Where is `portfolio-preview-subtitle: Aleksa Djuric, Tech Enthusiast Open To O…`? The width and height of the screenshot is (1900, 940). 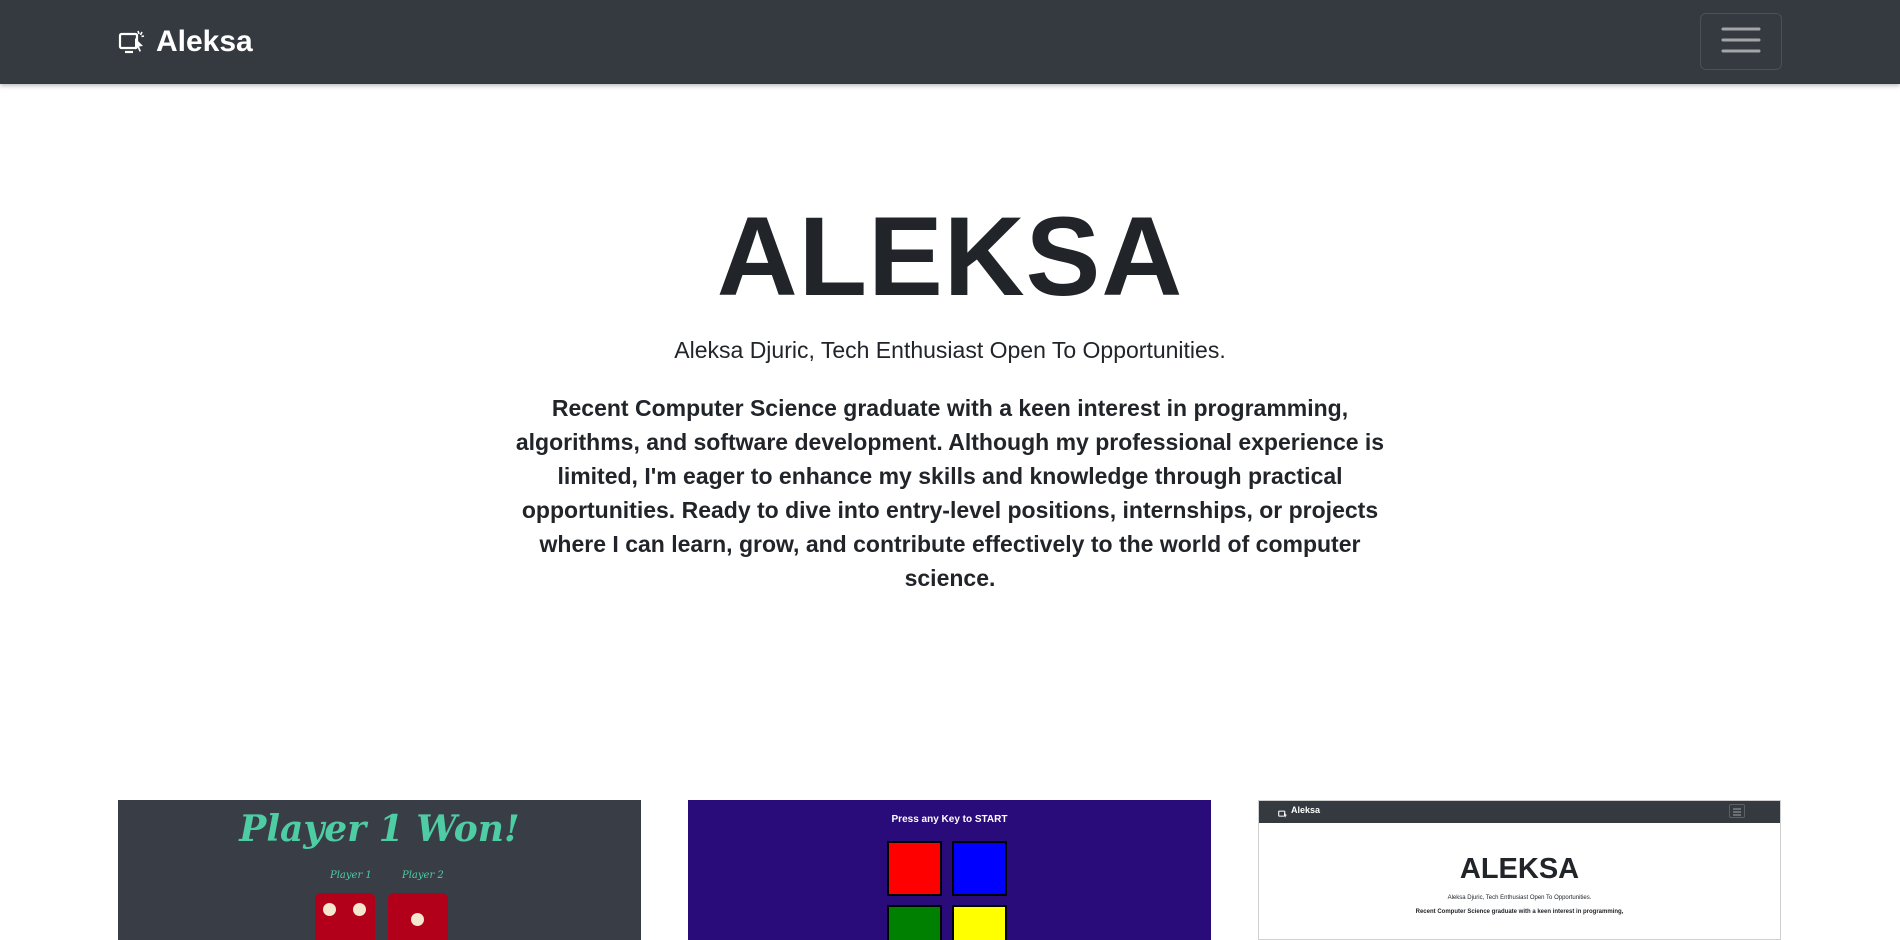 portfolio-preview-subtitle: Aleksa Djuric, Tech Enthusiast Open To O… is located at coordinates (1519, 898).